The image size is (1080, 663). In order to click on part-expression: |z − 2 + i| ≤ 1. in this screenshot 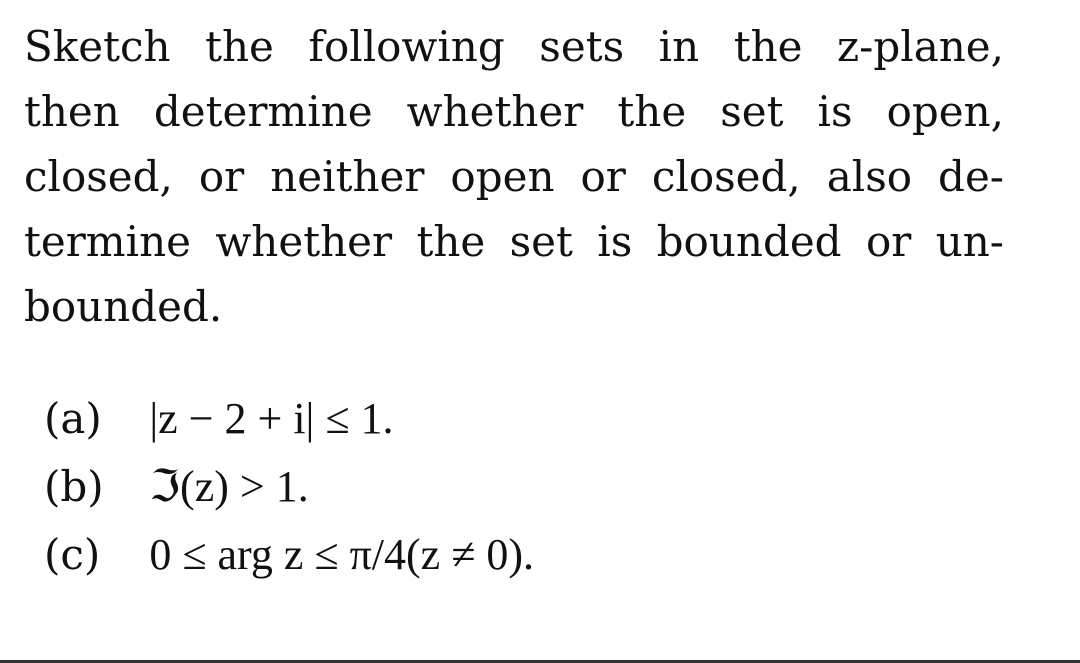, I will do `click(271, 418)`.